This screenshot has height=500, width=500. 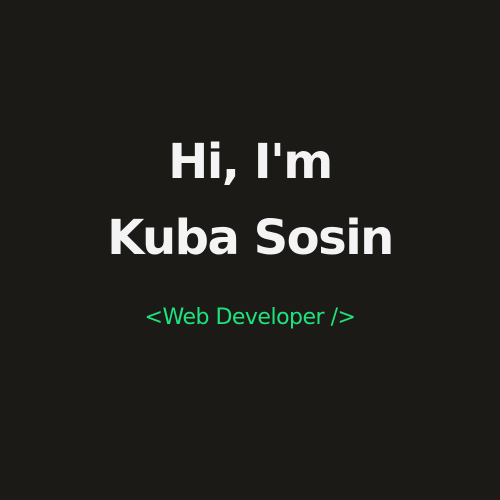 What do you see at coordinates (250, 238) in the screenshot?
I see `hero-name: Kuba Sosin` at bounding box center [250, 238].